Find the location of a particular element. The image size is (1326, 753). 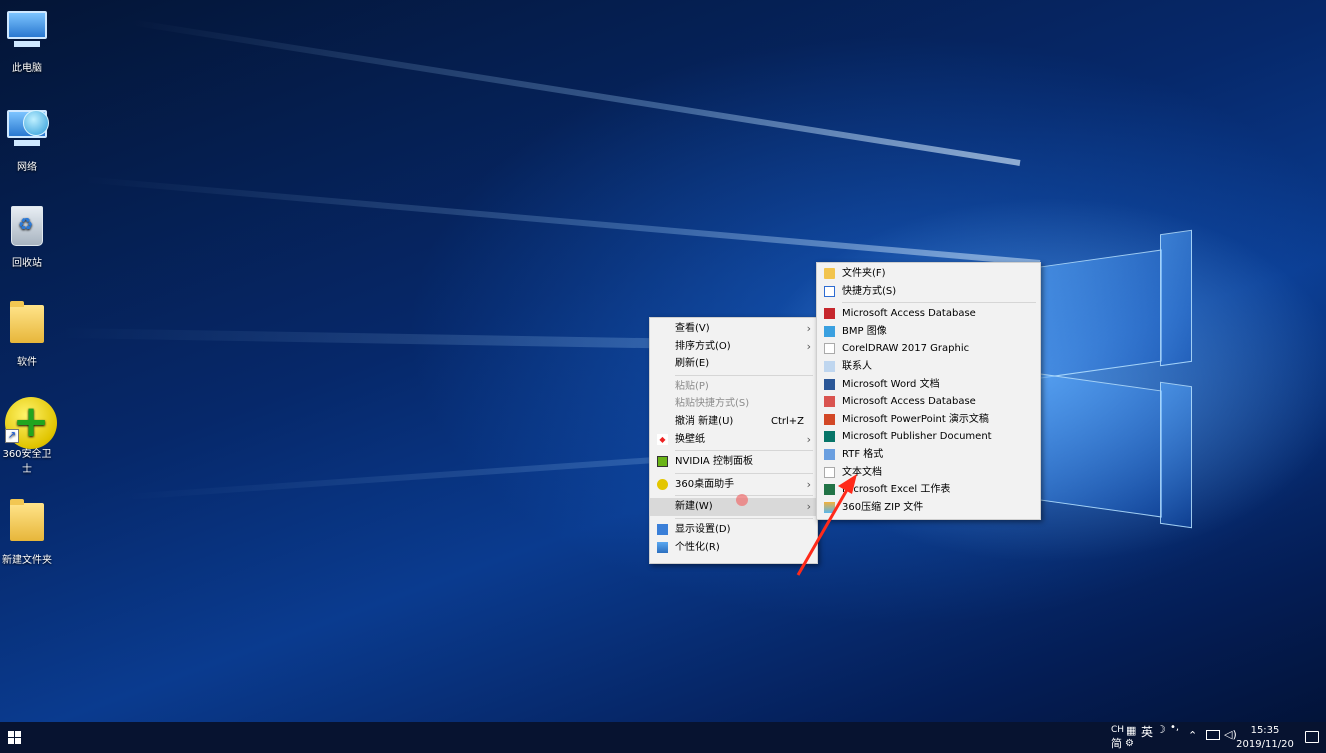

new-item-bmp-image: BMP 图像 is located at coordinates (928, 332).